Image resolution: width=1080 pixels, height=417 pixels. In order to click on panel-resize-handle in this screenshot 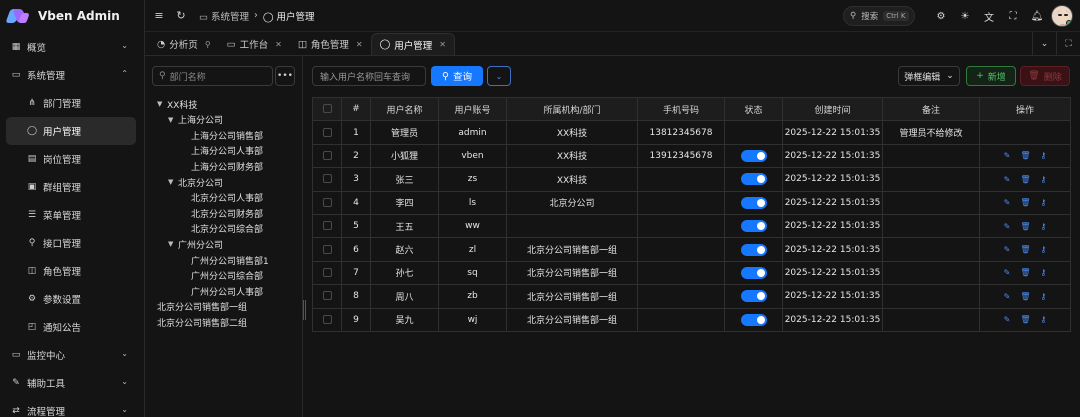, I will do `click(304, 310)`.